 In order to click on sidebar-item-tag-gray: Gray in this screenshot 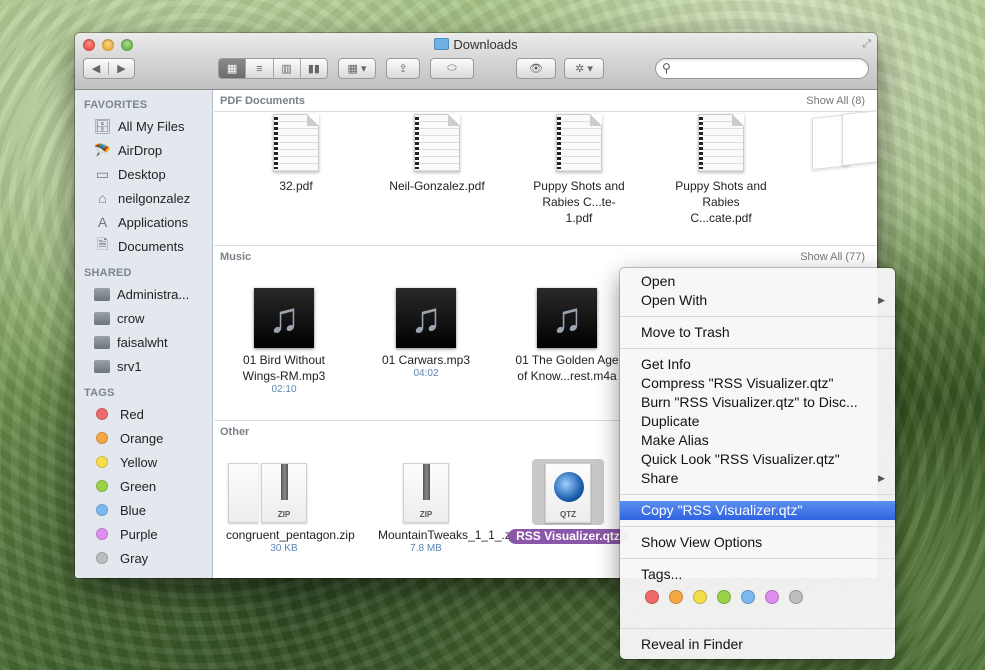, I will do `click(143, 558)`.